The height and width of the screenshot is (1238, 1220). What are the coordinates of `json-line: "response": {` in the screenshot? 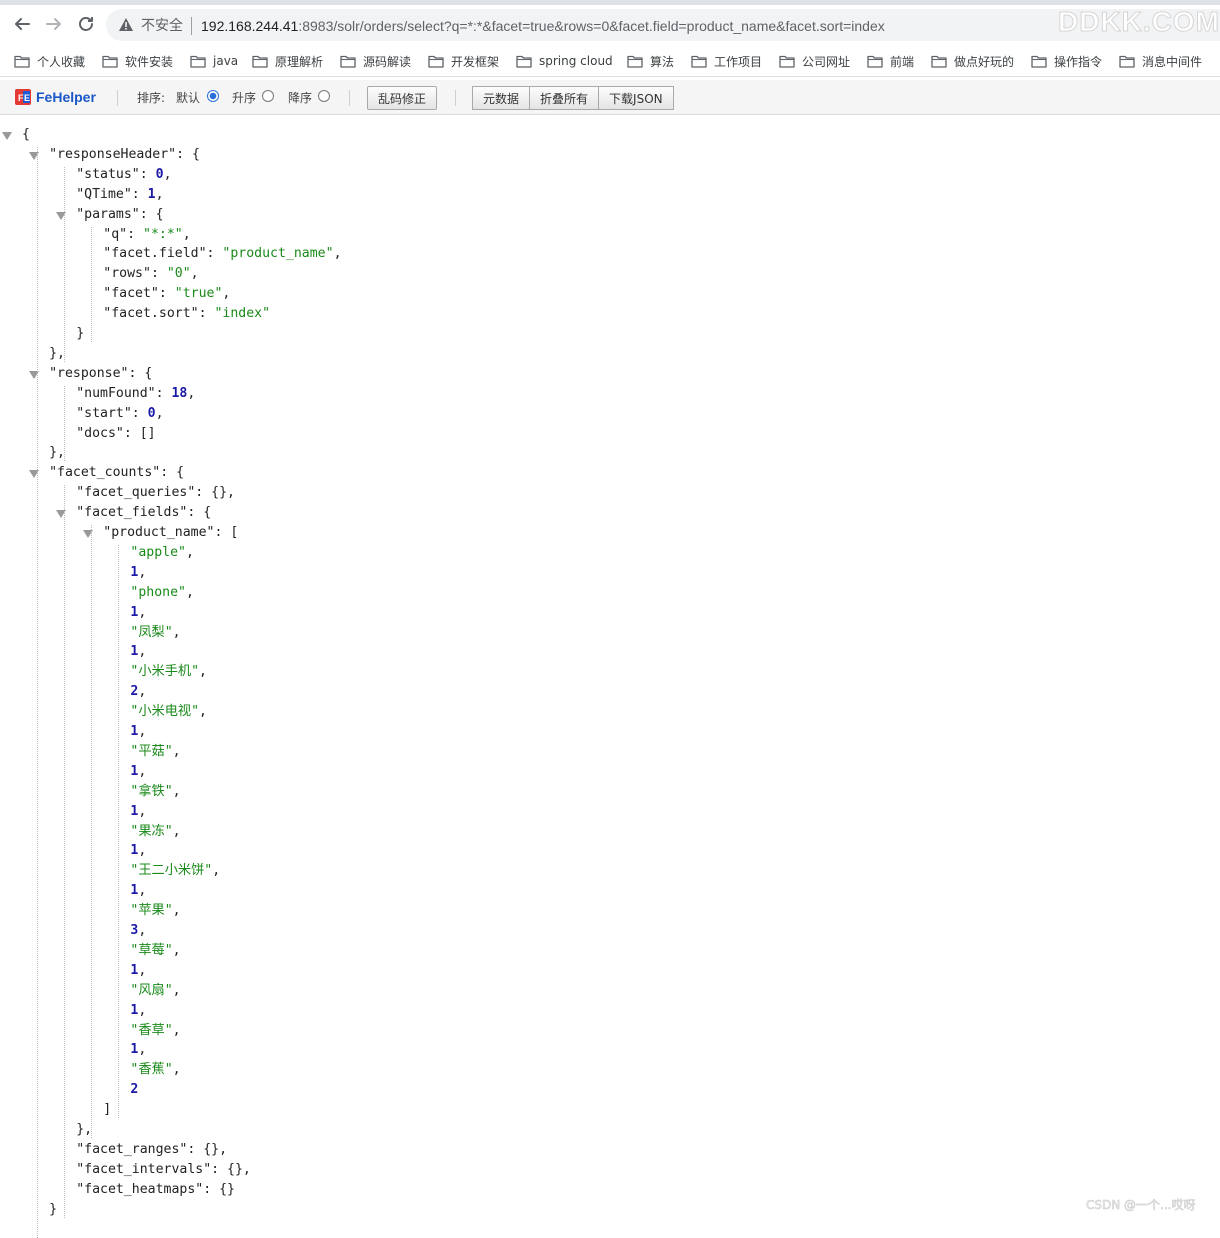 It's located at (101, 373).